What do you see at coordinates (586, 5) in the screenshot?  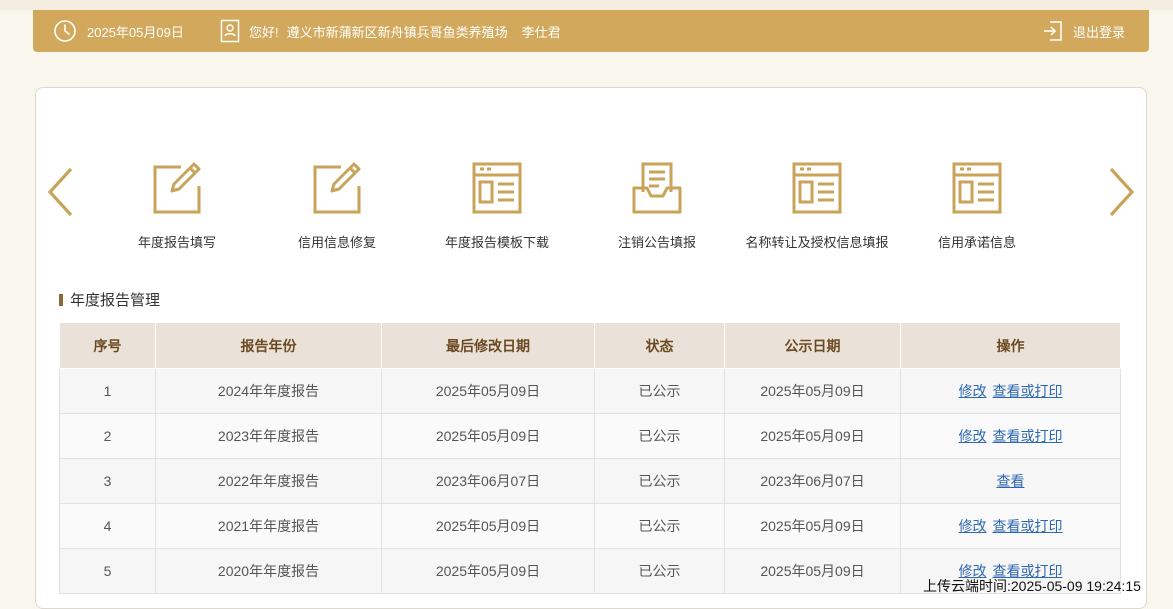 I see `top-strip` at bounding box center [586, 5].